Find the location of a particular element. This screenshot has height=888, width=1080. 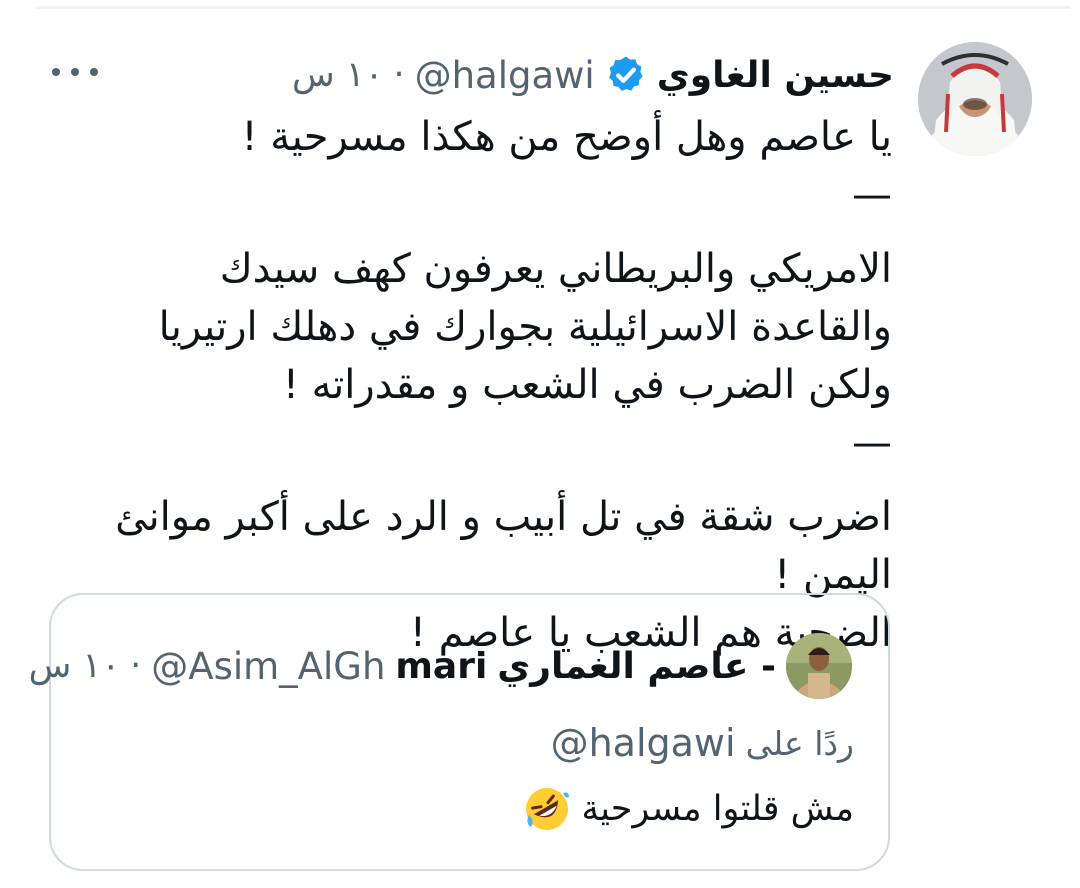

verified-badge-icon is located at coordinates (626, 75).